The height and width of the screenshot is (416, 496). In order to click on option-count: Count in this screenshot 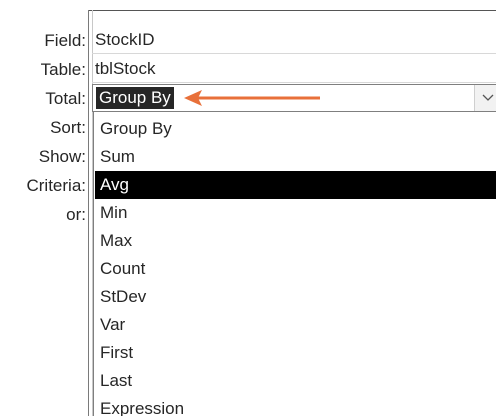, I will do `click(295, 269)`.